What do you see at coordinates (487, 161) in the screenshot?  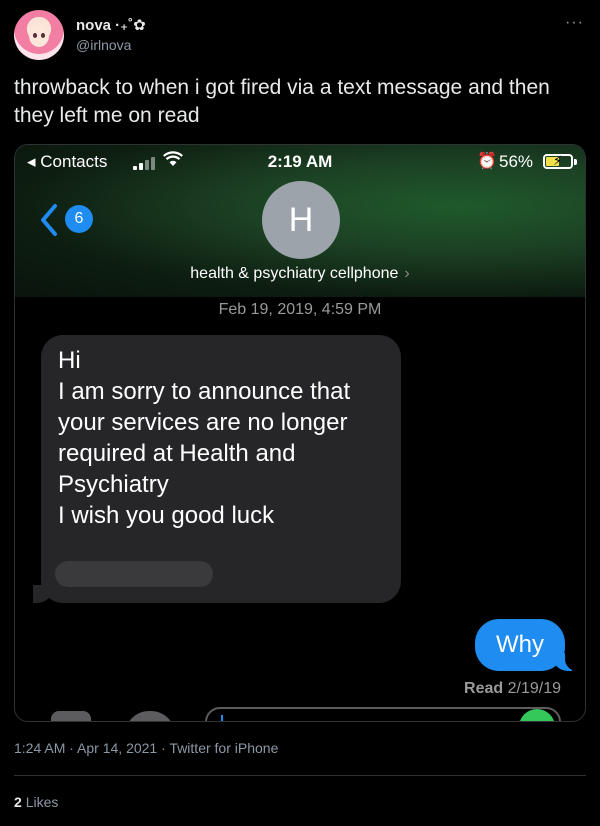 I see `alarm-icon: ⏰` at bounding box center [487, 161].